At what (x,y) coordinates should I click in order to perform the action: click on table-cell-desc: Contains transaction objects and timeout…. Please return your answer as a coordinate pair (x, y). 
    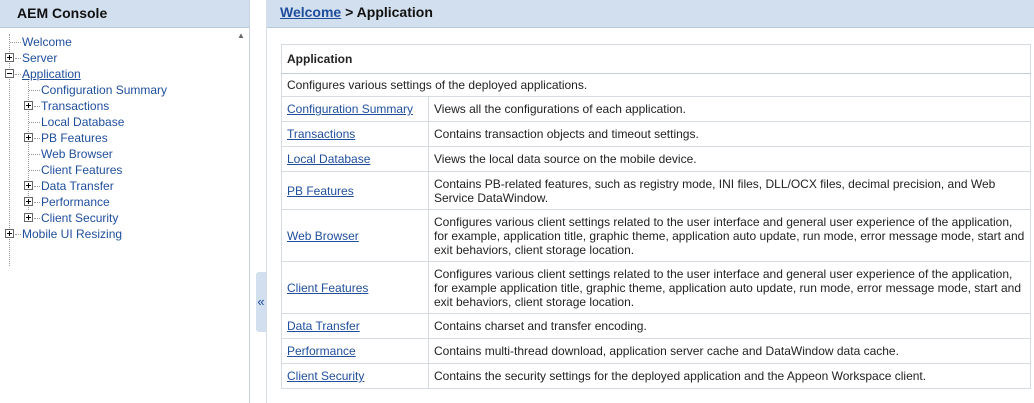
    Looking at the image, I should click on (729, 134).